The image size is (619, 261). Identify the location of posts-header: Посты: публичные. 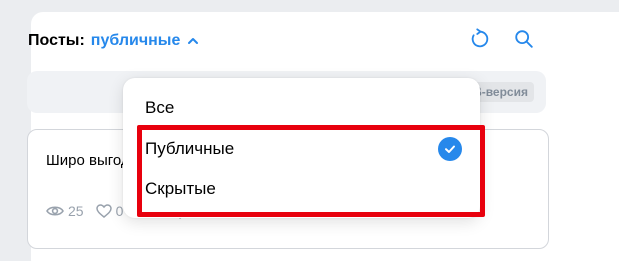
(114, 41).